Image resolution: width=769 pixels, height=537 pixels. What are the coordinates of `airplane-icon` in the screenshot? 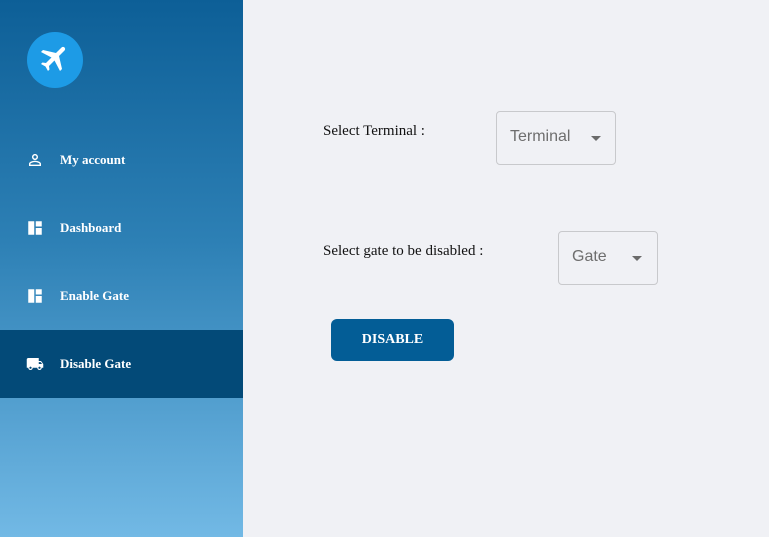 It's located at (55, 60).